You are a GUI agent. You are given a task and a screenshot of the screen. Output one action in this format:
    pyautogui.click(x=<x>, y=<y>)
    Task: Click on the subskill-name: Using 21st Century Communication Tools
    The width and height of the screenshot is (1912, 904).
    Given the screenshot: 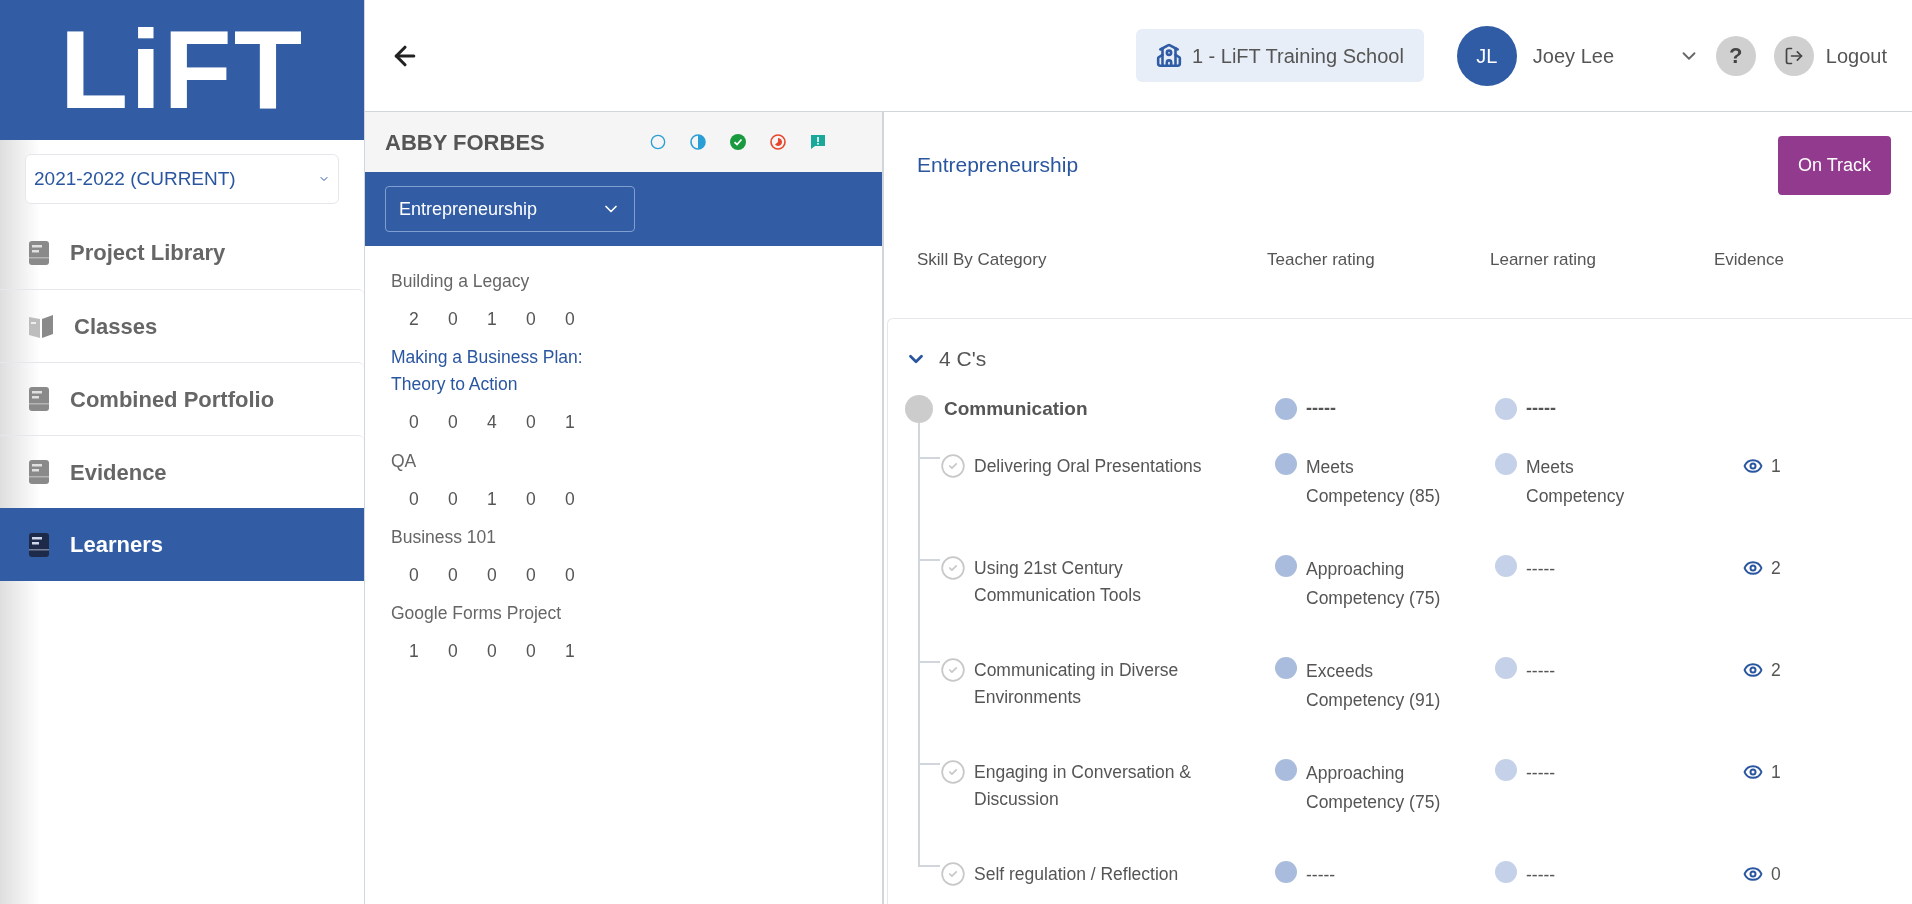 What is the action you would take?
    pyautogui.click(x=1058, y=582)
    